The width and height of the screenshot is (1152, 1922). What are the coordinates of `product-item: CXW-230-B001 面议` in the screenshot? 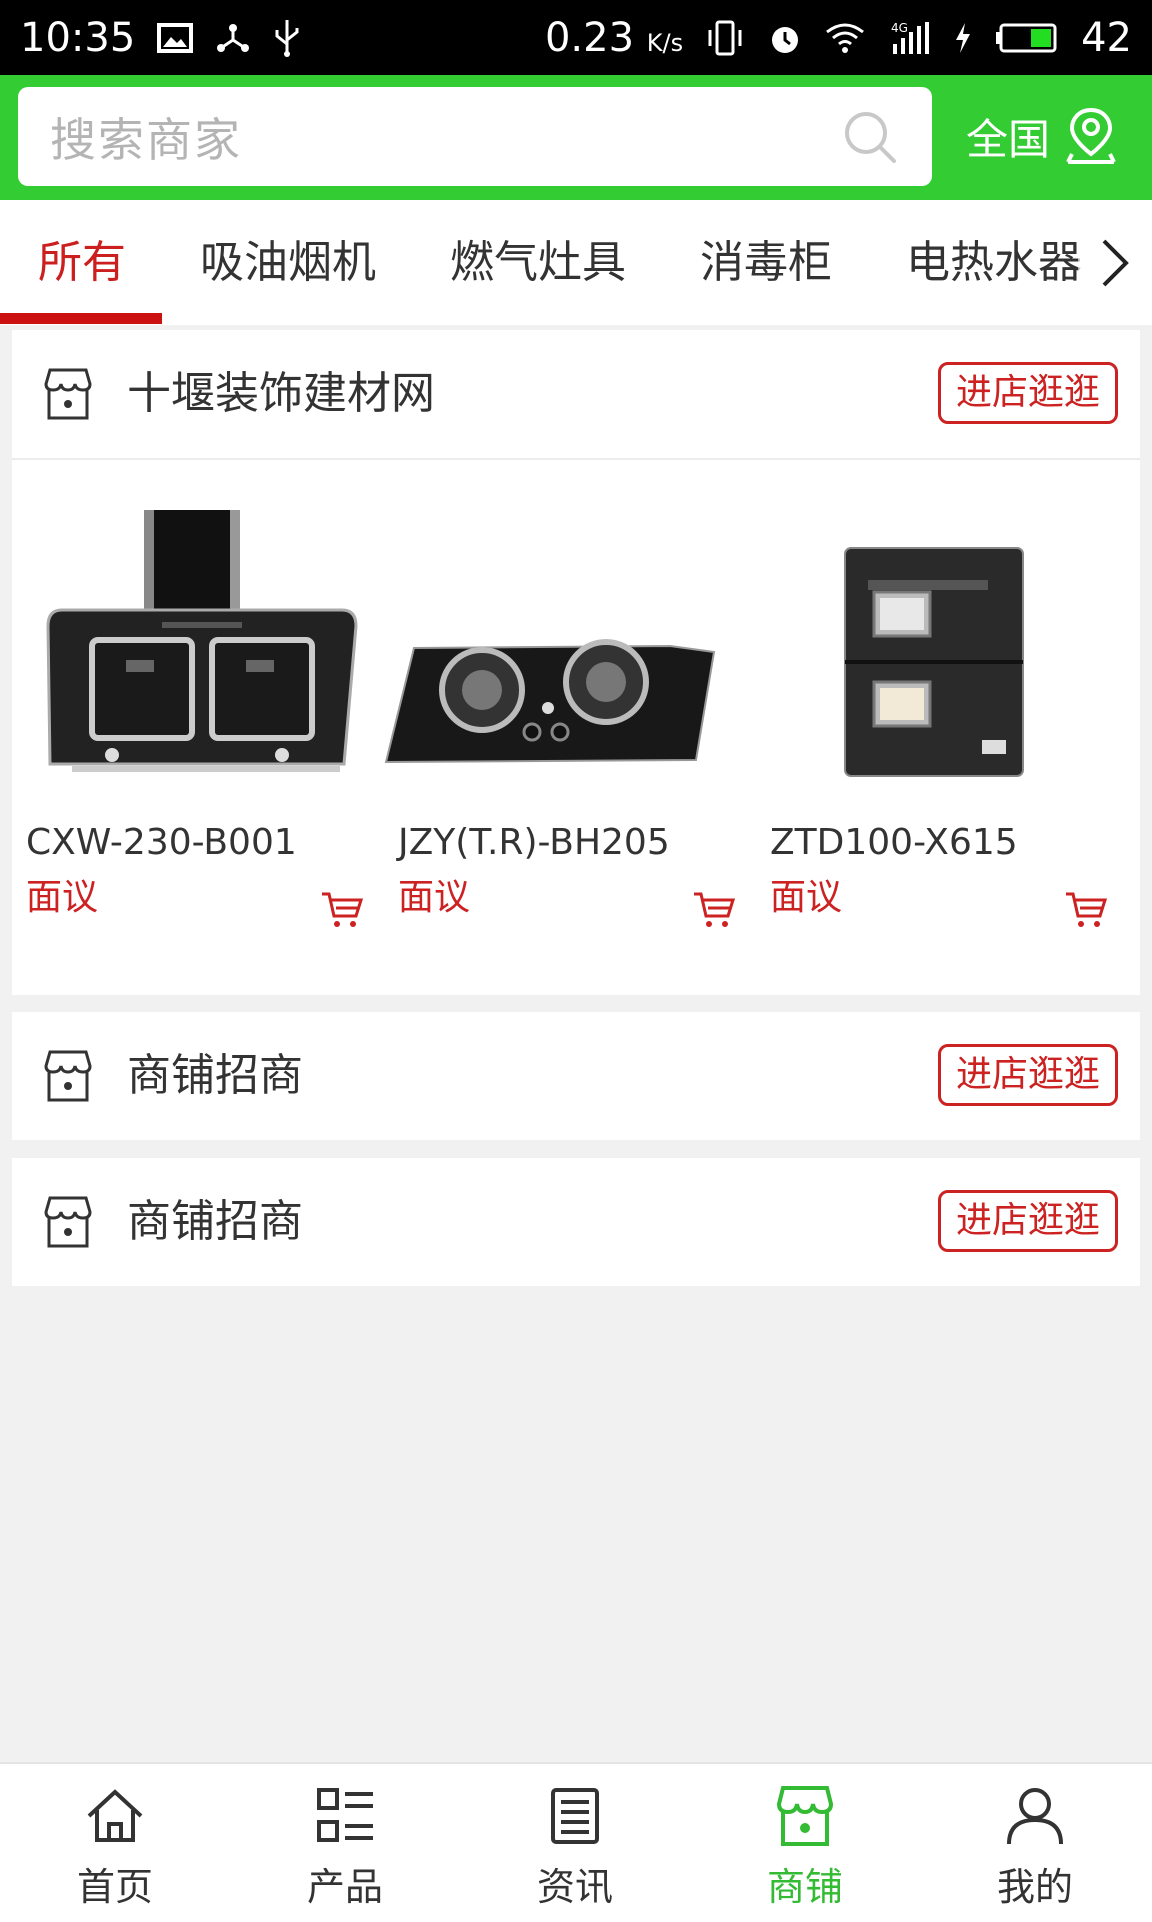 It's located at (192, 727).